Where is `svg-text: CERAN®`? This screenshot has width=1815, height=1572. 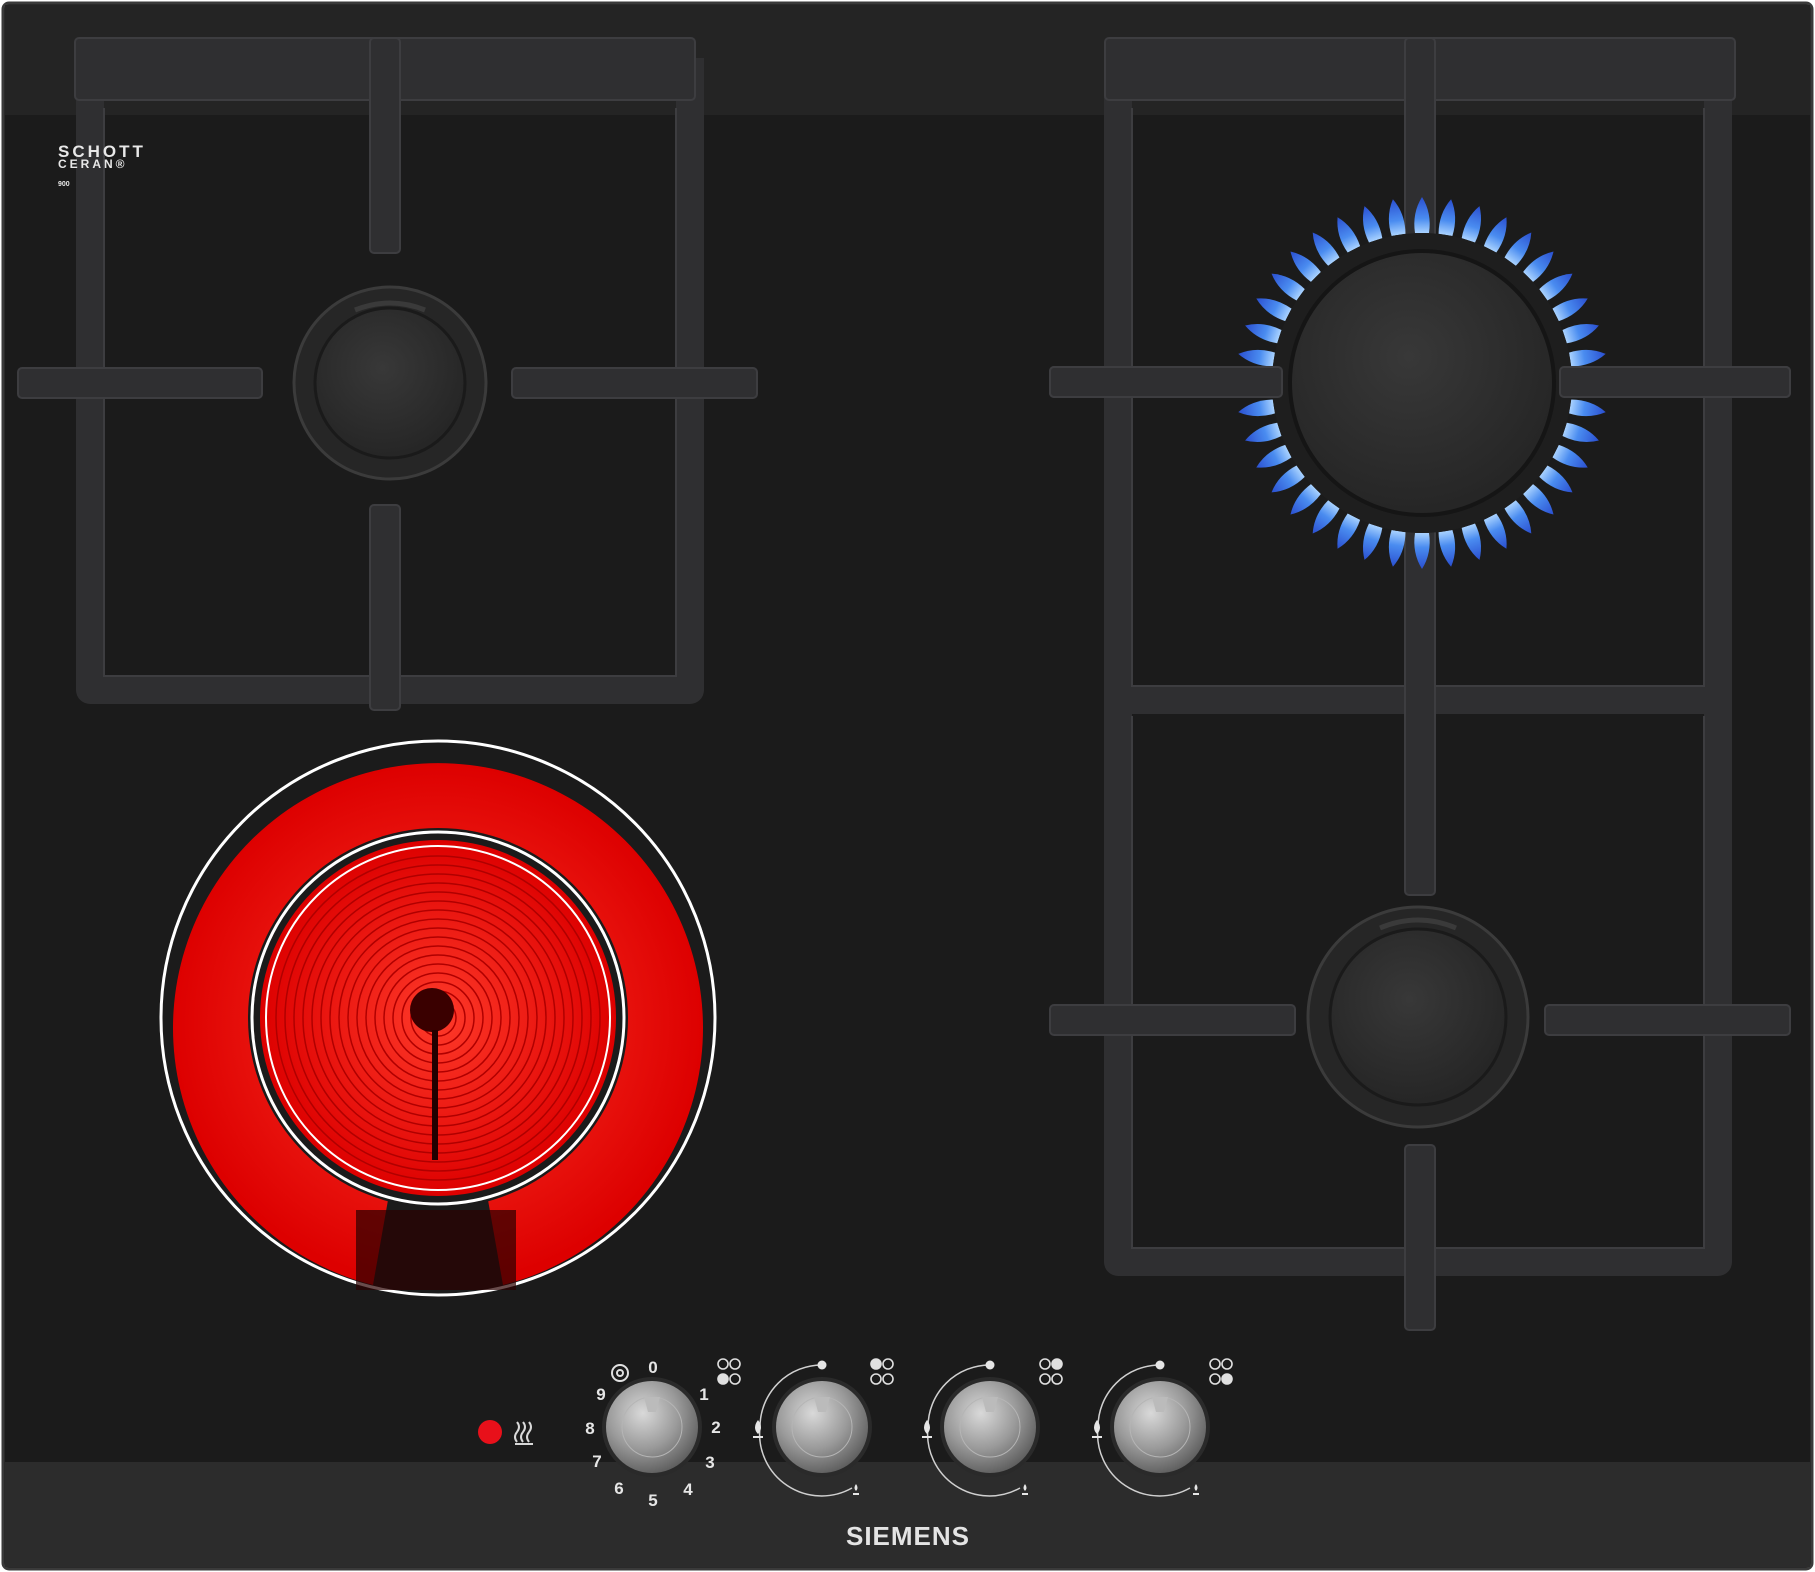
svg-text: CERAN® is located at coordinates (93, 164).